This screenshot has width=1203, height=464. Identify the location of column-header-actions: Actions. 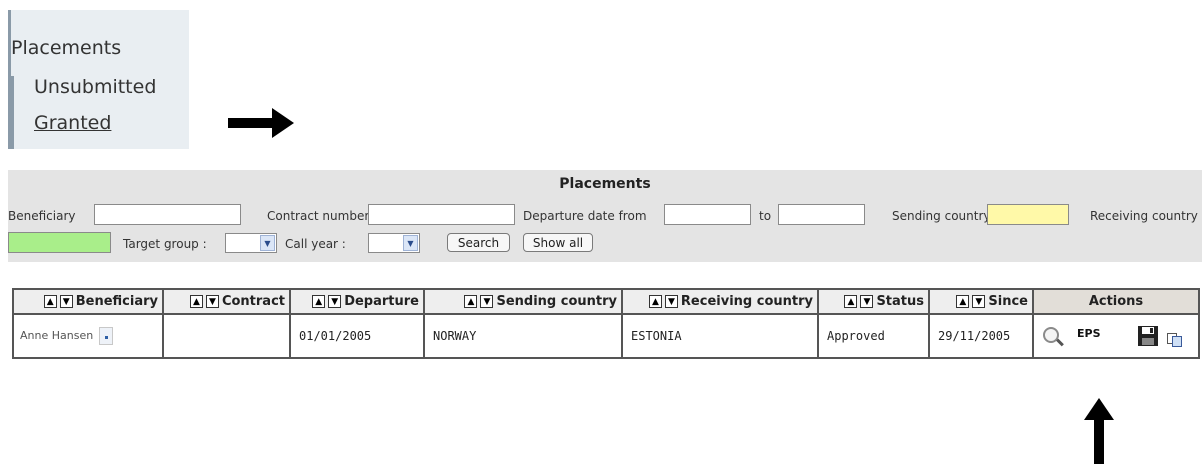
(1116, 301).